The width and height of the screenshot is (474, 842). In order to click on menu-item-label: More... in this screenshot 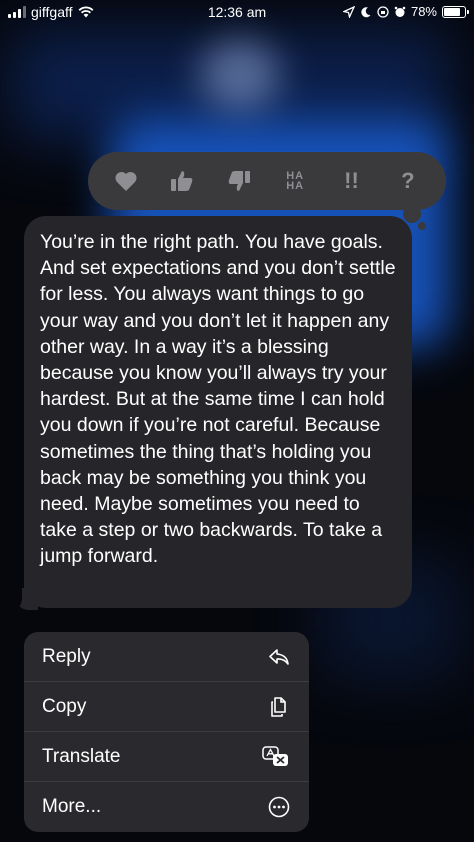, I will do `click(72, 806)`.